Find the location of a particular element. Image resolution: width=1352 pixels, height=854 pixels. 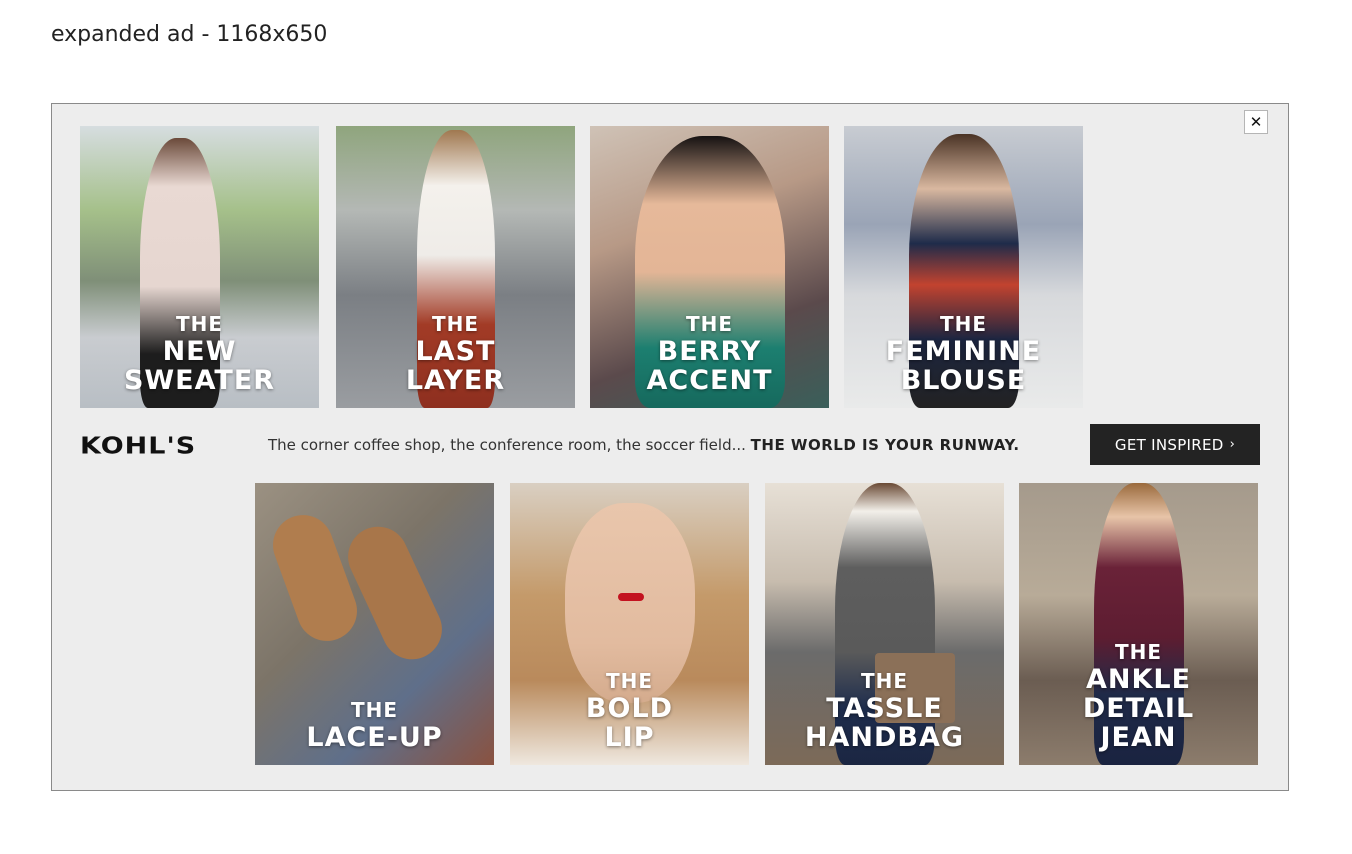

tile-feminine-blouse: THE FEMININE BLOUSE is located at coordinates (963, 267).